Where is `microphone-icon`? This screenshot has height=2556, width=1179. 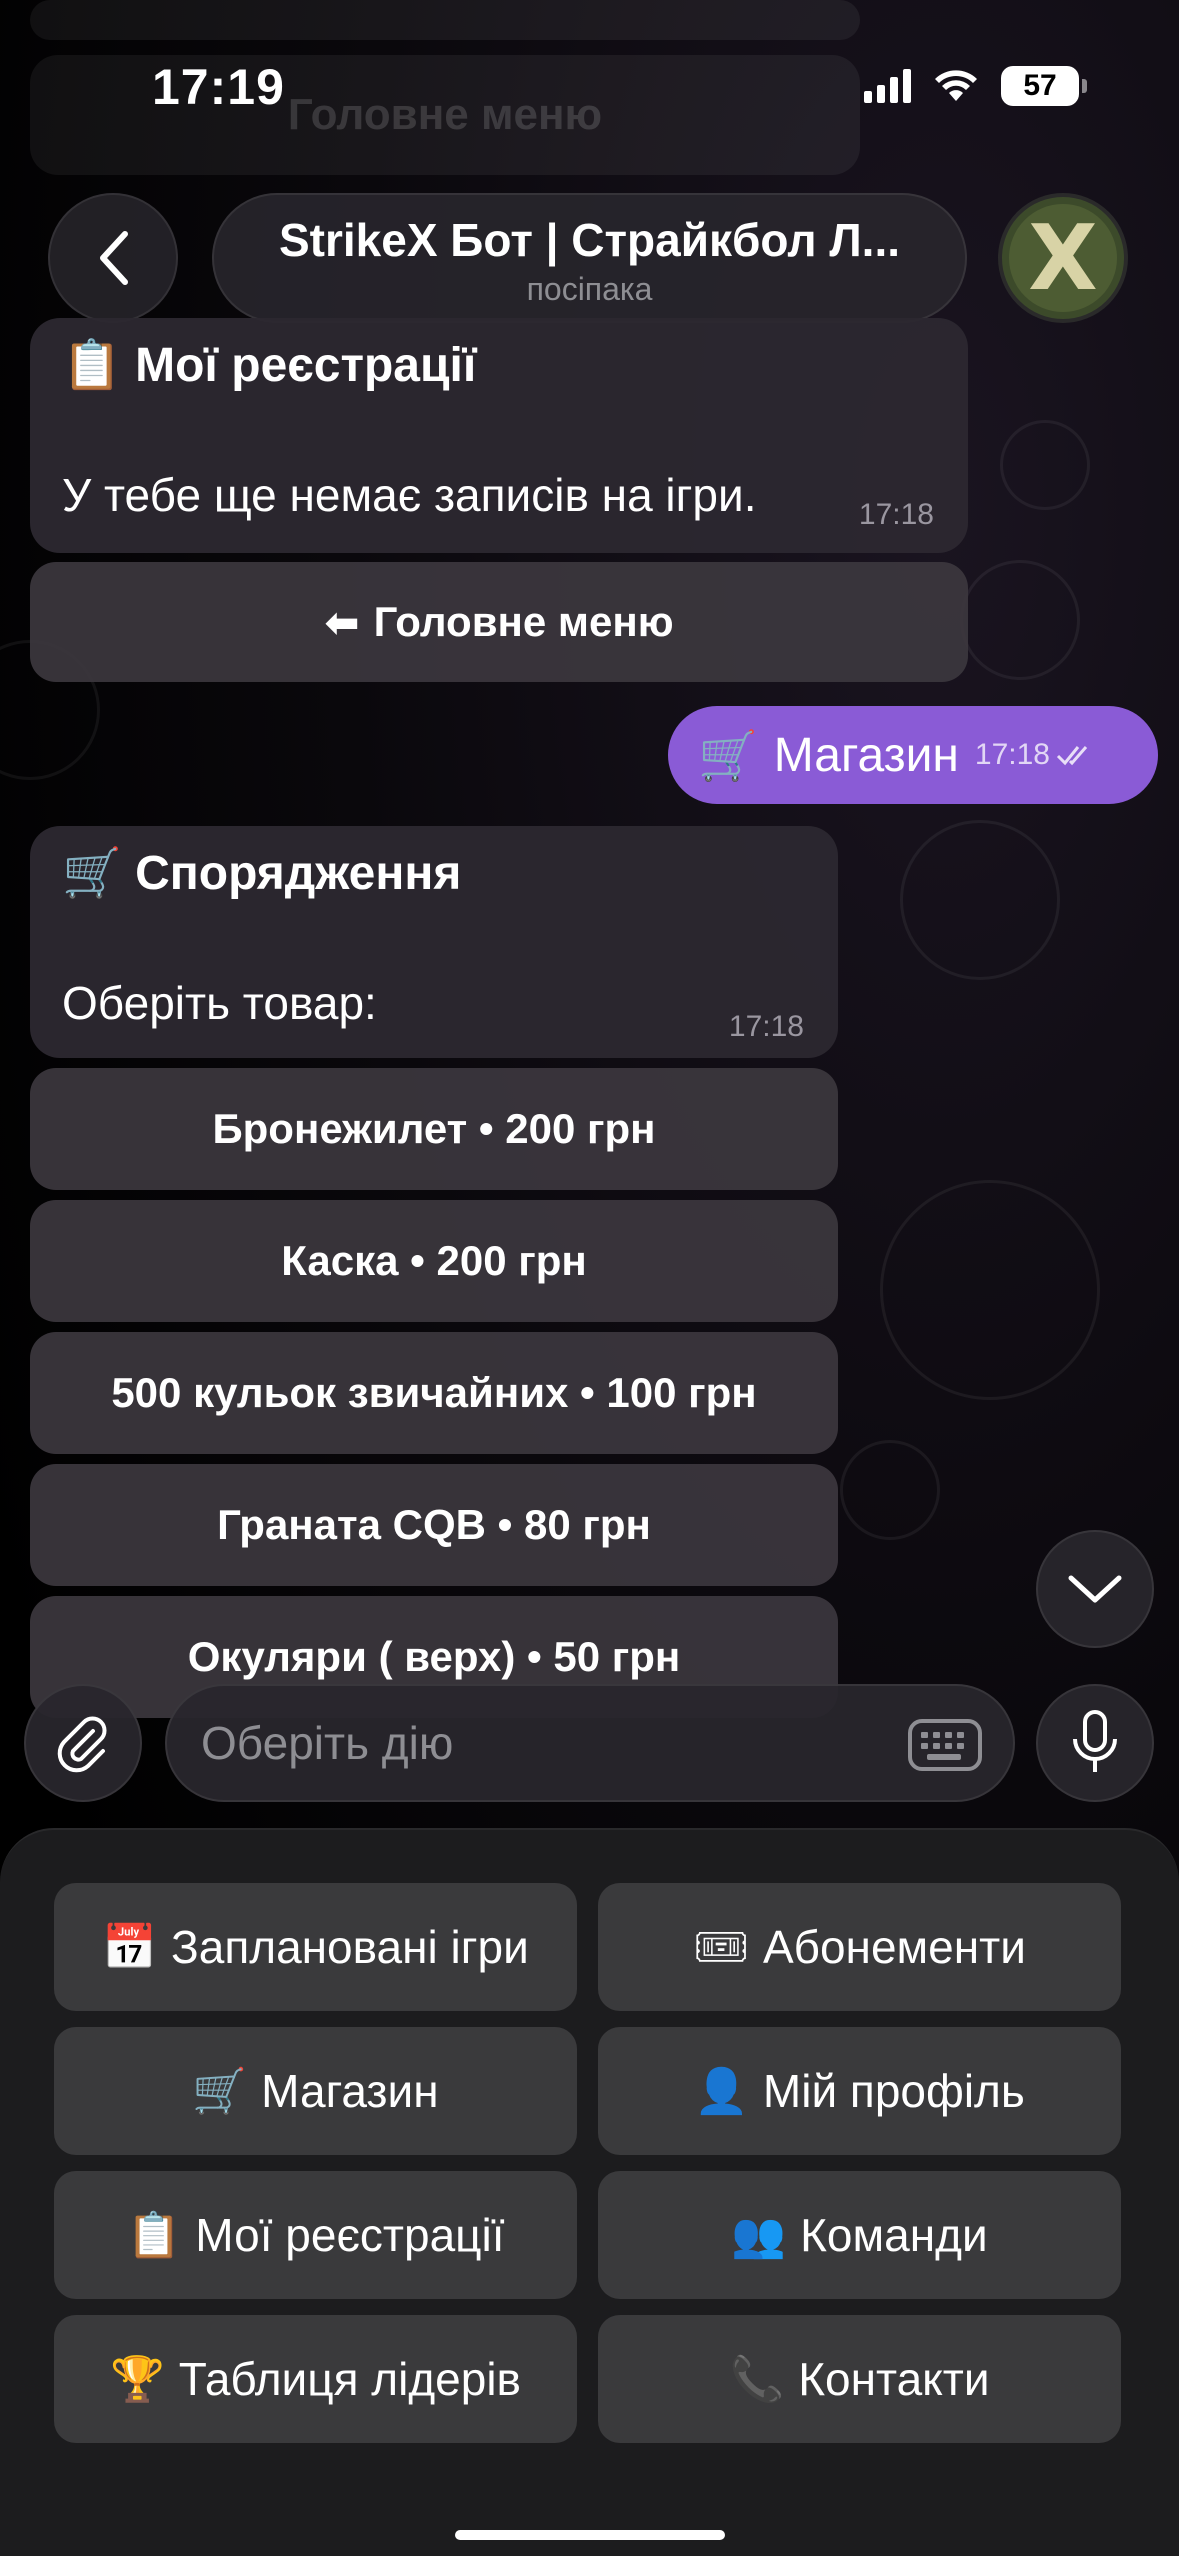 microphone-icon is located at coordinates (1095, 1741).